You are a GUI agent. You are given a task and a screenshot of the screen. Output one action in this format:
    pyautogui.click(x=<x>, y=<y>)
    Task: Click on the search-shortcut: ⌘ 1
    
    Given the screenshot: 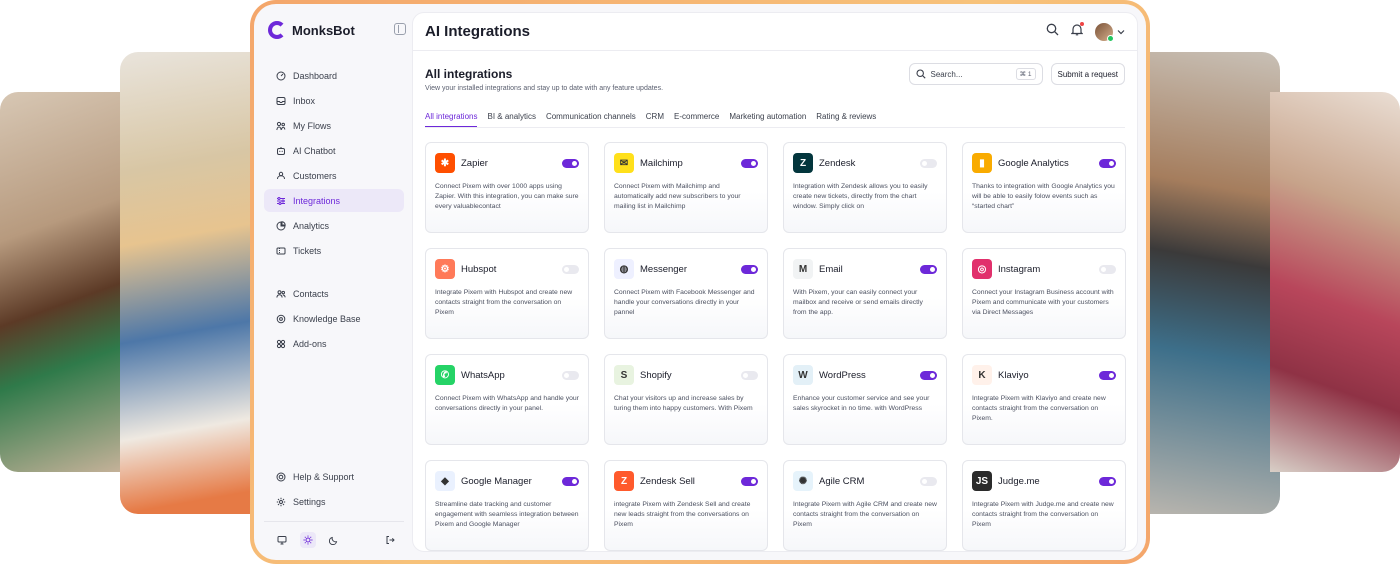 What is the action you would take?
    pyautogui.click(x=1025, y=74)
    